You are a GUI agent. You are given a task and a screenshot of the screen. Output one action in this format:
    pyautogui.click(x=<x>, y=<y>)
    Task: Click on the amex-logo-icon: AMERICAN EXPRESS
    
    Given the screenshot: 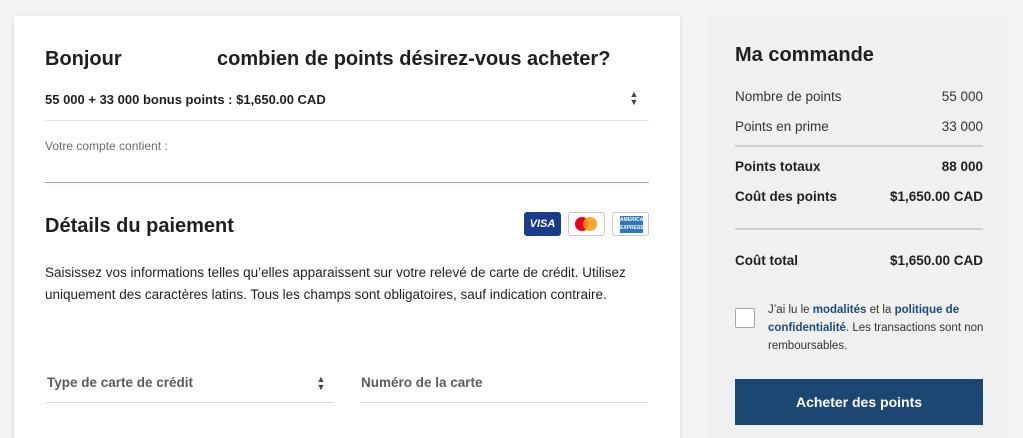 What is the action you would take?
    pyautogui.click(x=630, y=224)
    